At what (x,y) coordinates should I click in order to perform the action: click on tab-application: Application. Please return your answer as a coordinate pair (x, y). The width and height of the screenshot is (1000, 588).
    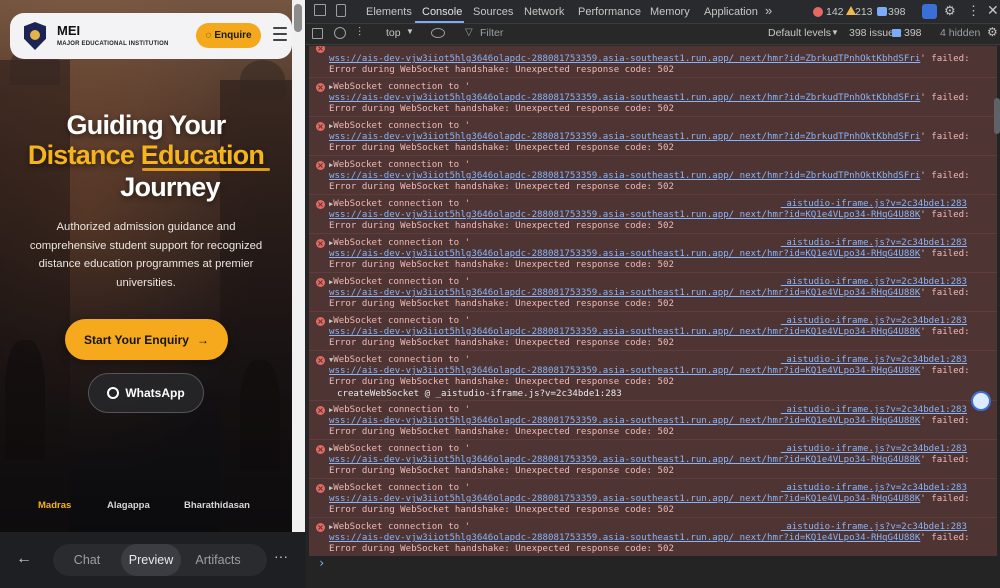
    Looking at the image, I should click on (731, 12).